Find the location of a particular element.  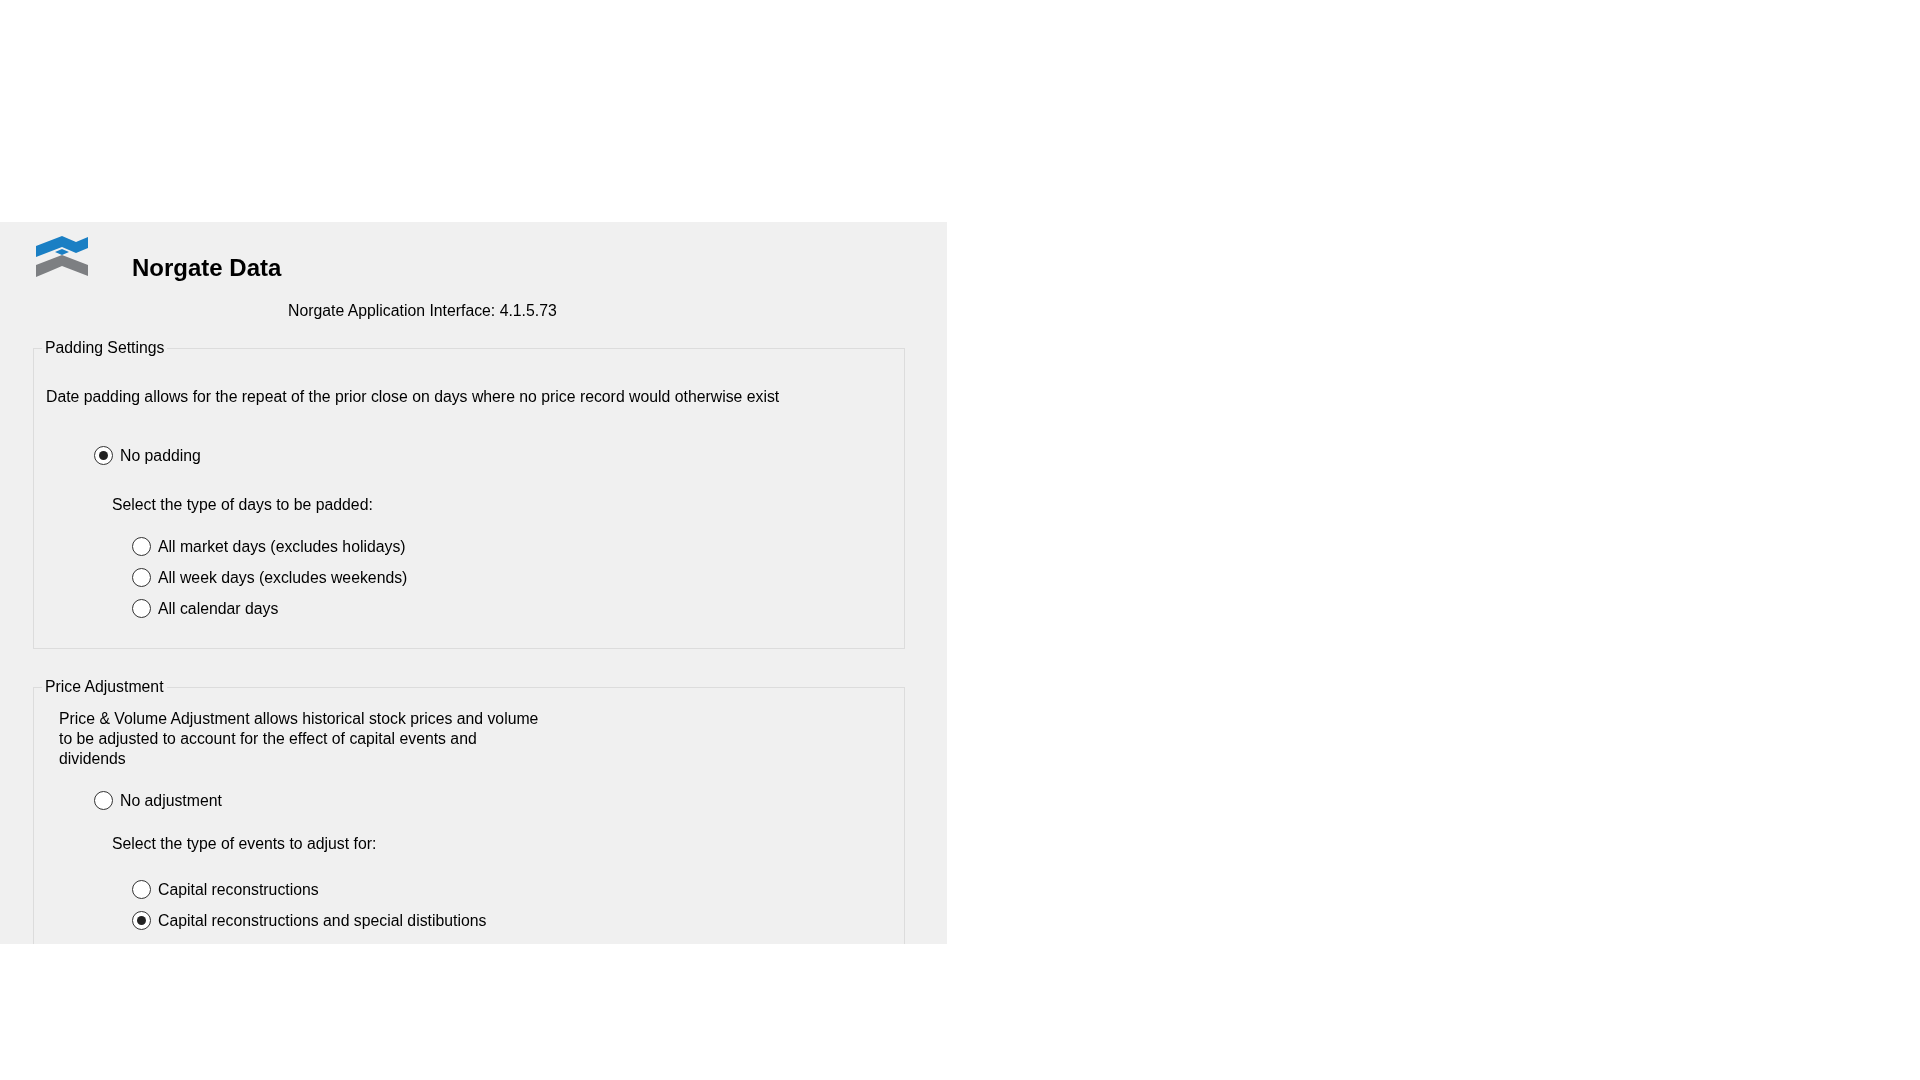

group-title: Padding Settings is located at coordinates (105, 348).